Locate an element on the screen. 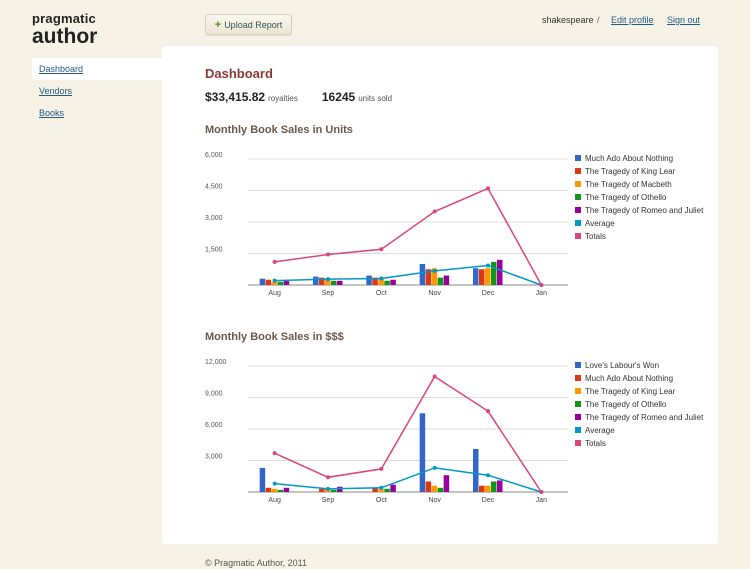 This screenshot has width=750, height=569. units-sold-label: units sold is located at coordinates (375, 98).